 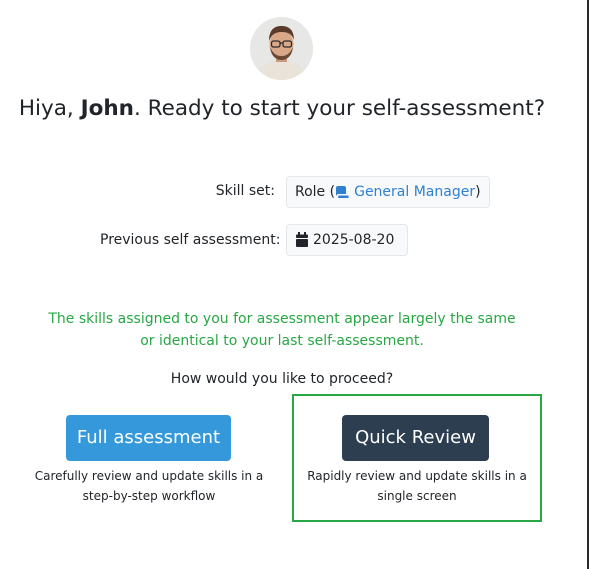 I want to click on previous-assessment-date: 2025-08-20, so click(x=354, y=240).